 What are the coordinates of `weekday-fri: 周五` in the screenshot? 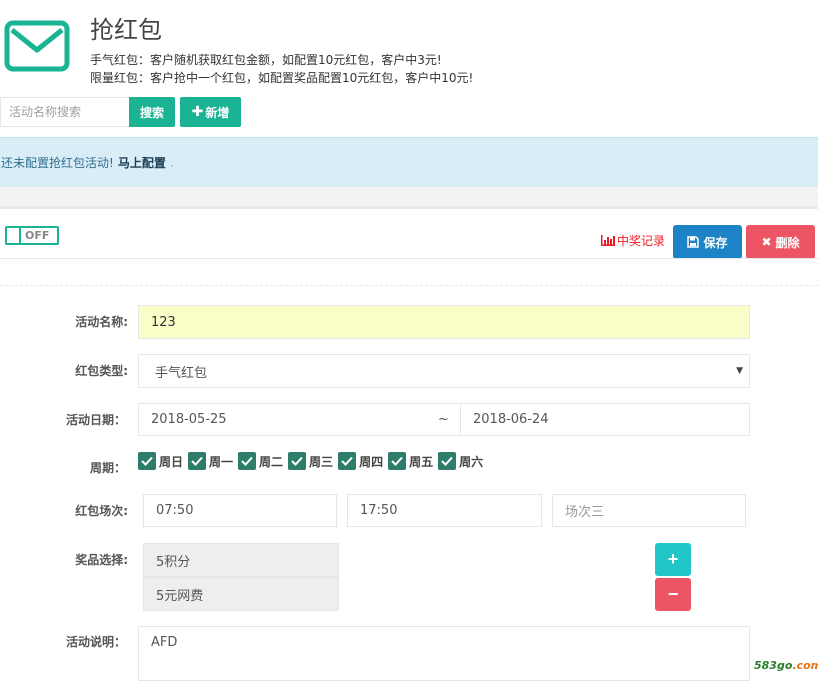 It's located at (410, 461).